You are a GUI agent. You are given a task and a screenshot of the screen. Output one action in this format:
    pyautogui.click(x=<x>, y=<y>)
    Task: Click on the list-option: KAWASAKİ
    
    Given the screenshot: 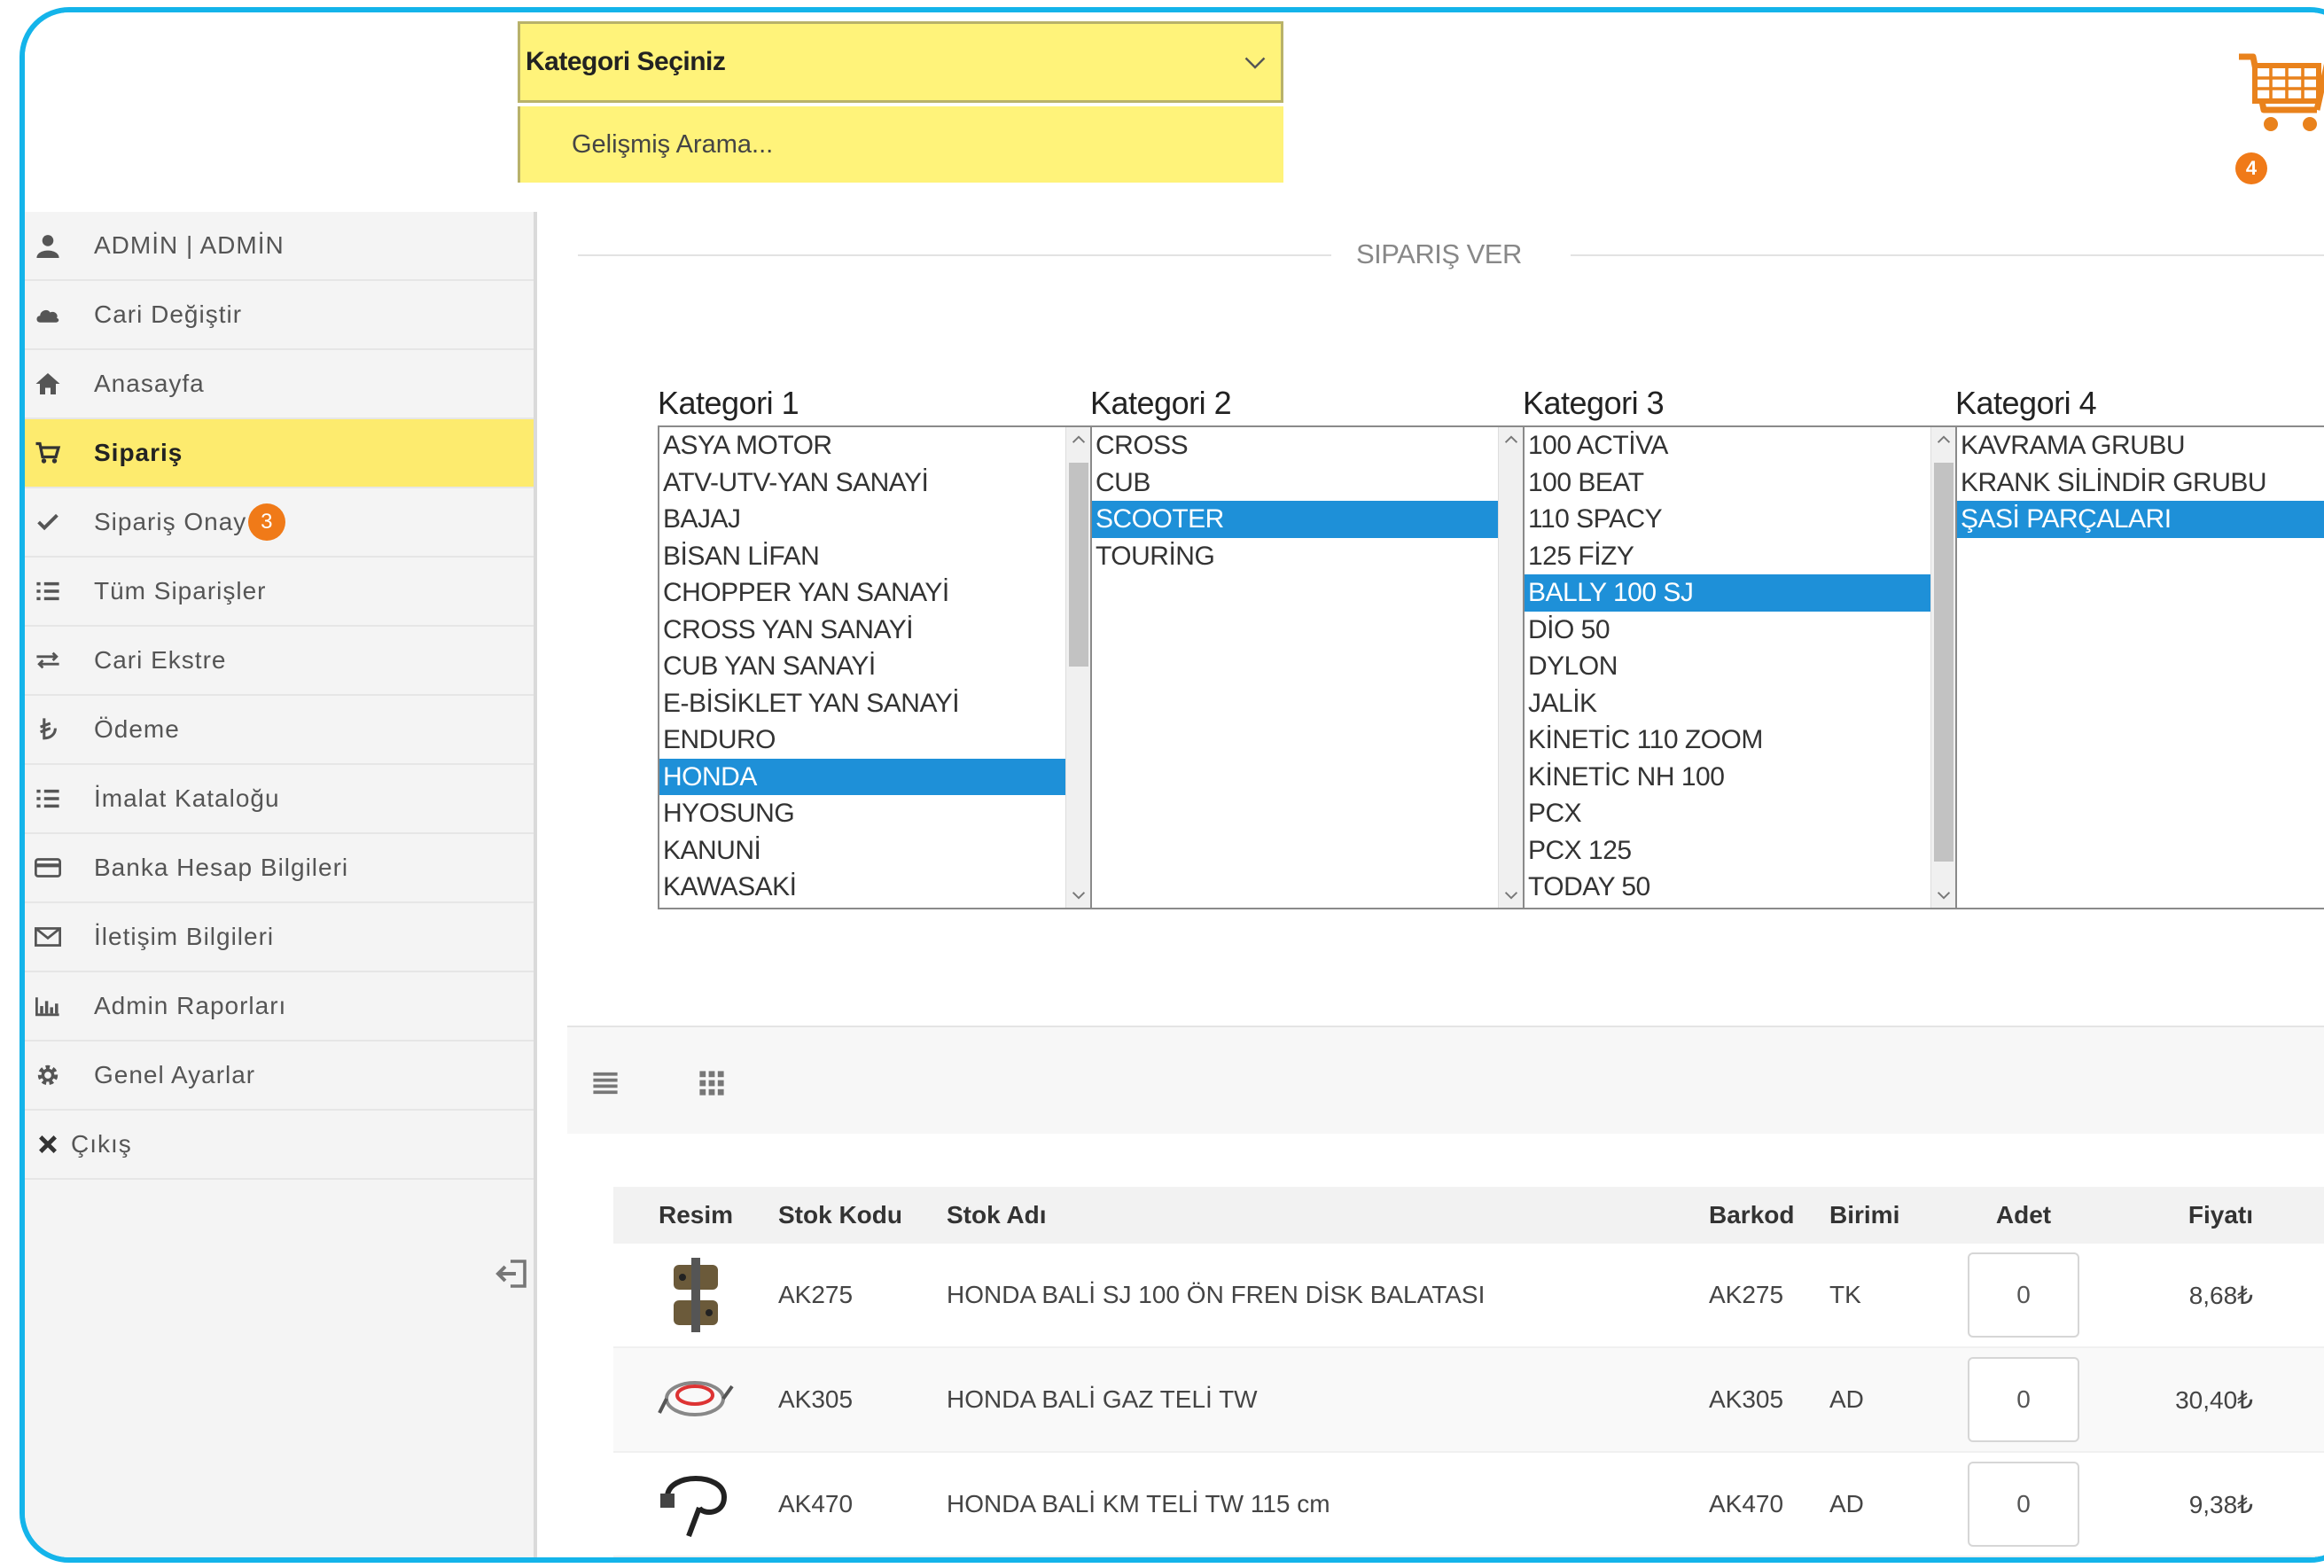 What is the action you would take?
    pyautogui.click(x=875, y=887)
    